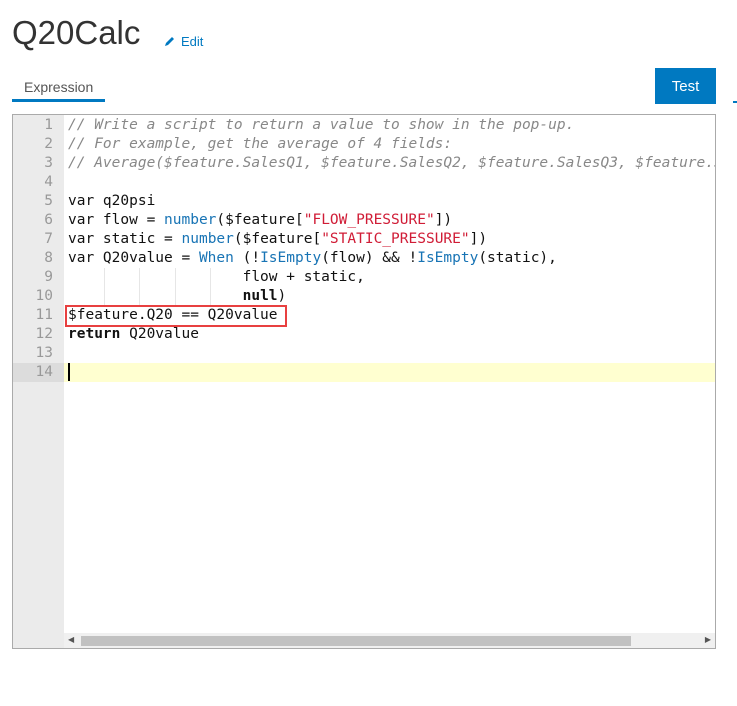 Image resolution: width=737 pixels, height=706 pixels. I want to click on line-number: 5, so click(48, 201).